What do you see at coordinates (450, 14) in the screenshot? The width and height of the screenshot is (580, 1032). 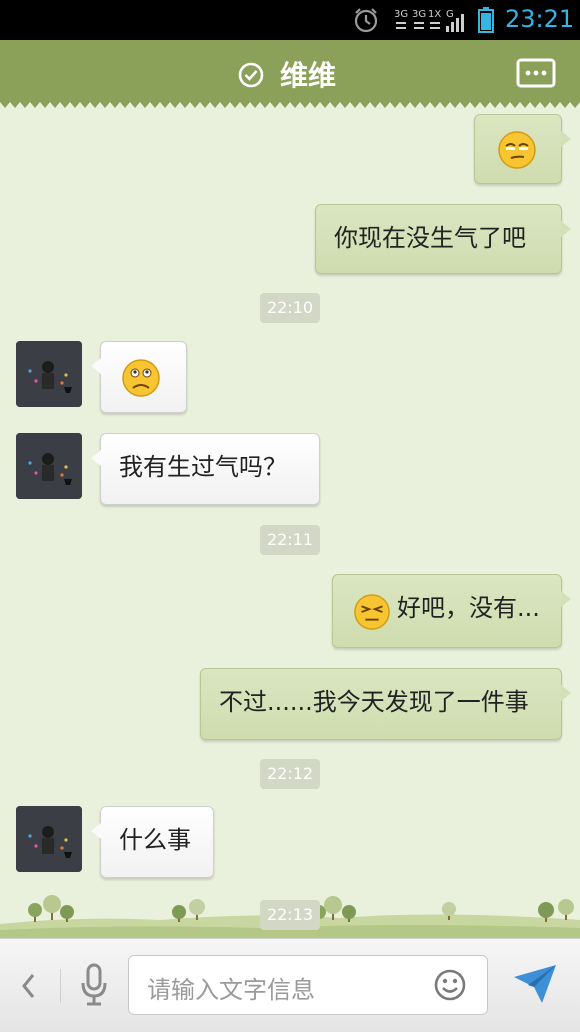 I see `network-label-g: G` at bounding box center [450, 14].